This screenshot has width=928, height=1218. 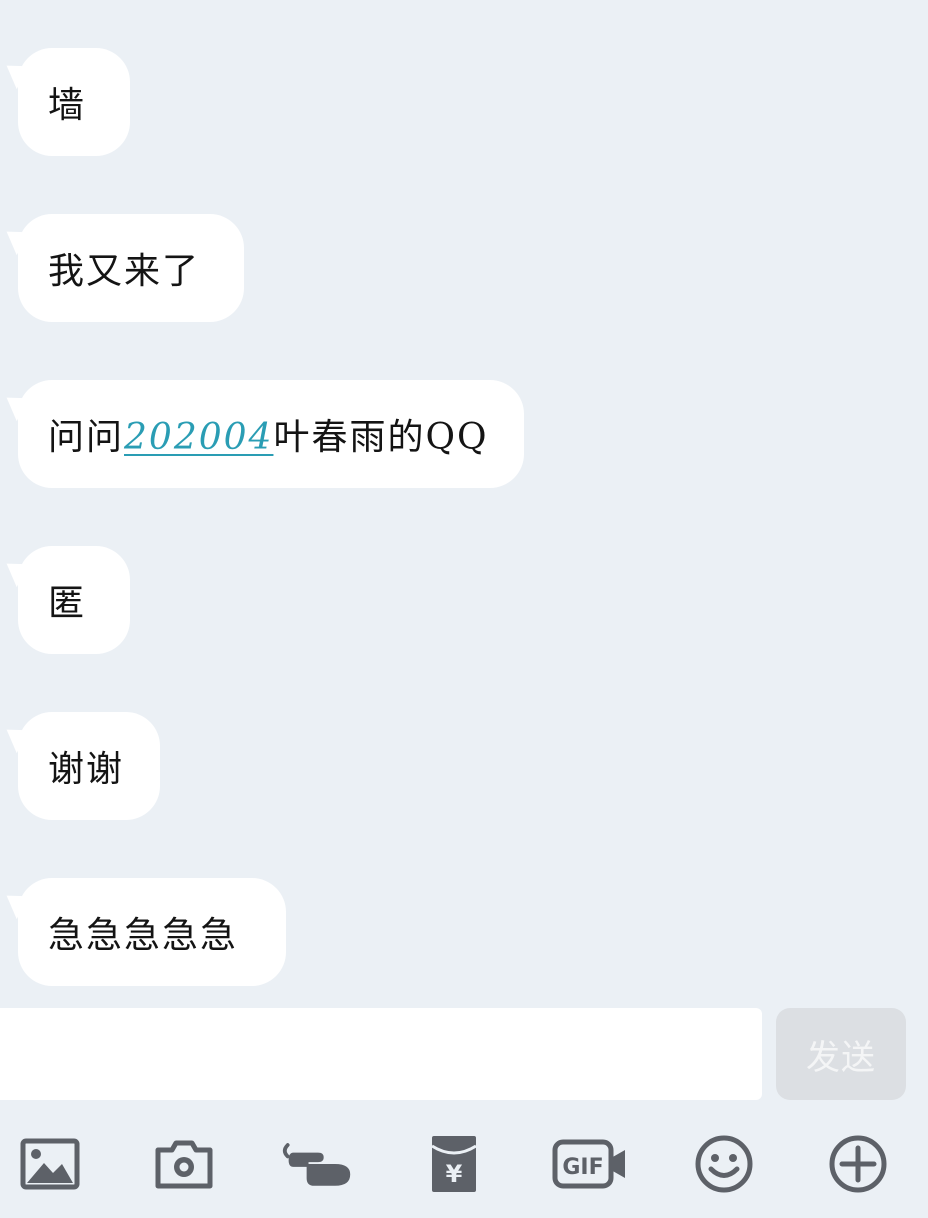 What do you see at coordinates (124, 271) in the screenshot?
I see `message-text: 我又来了` at bounding box center [124, 271].